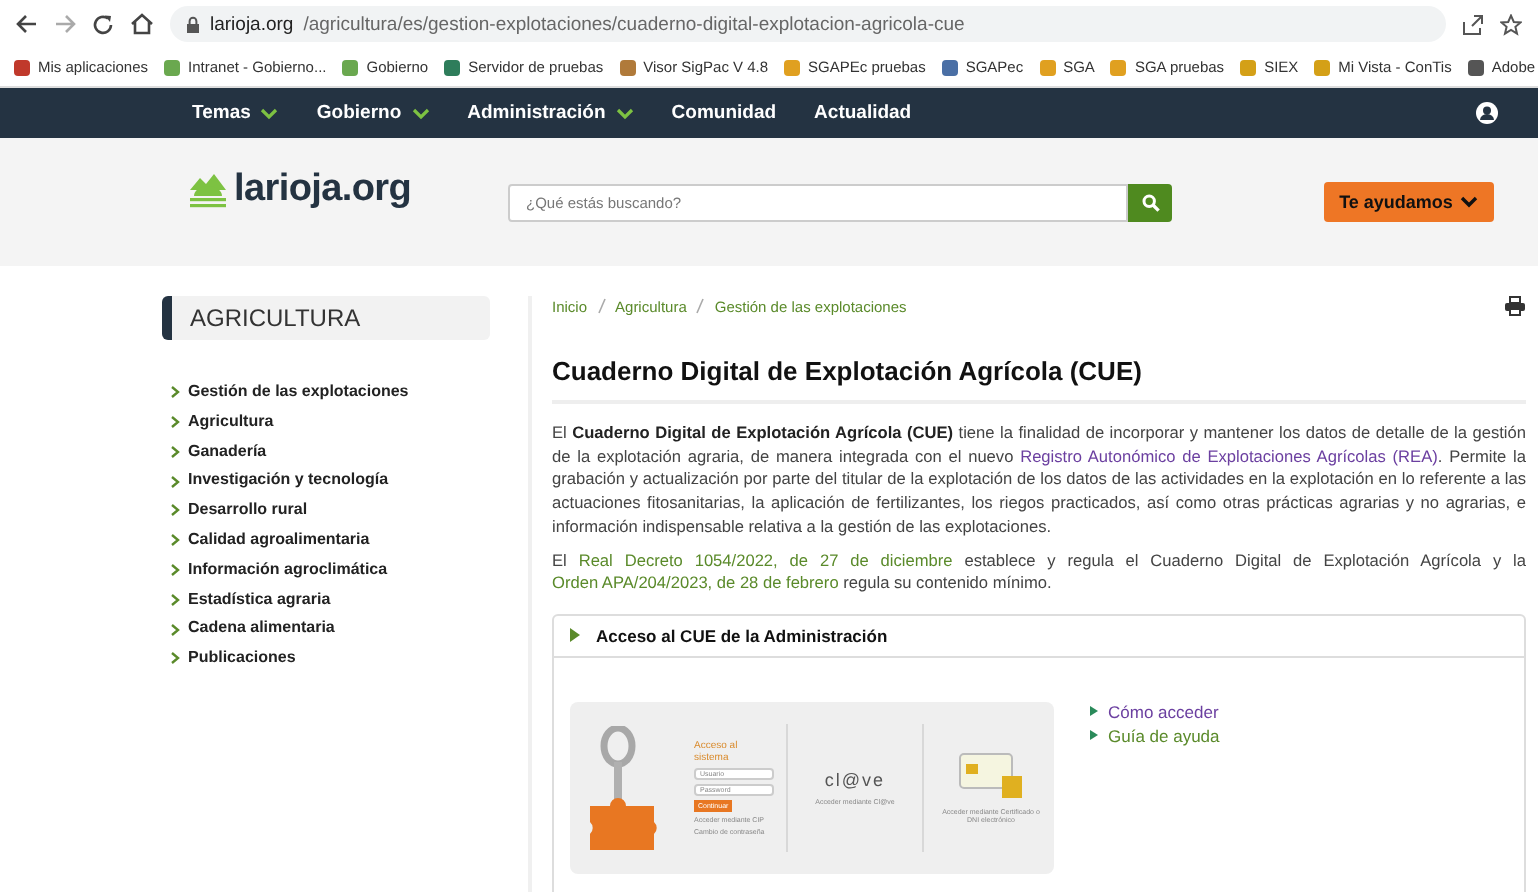  Describe the element at coordinates (142, 24) in the screenshot. I see `home-icon` at that location.